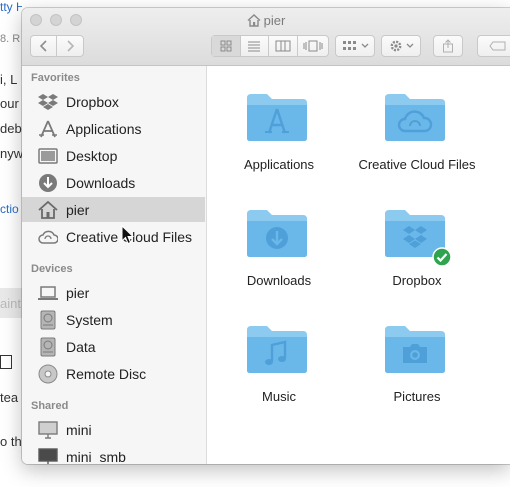  I want to click on sidebar-item-label: mini, so click(79, 429).